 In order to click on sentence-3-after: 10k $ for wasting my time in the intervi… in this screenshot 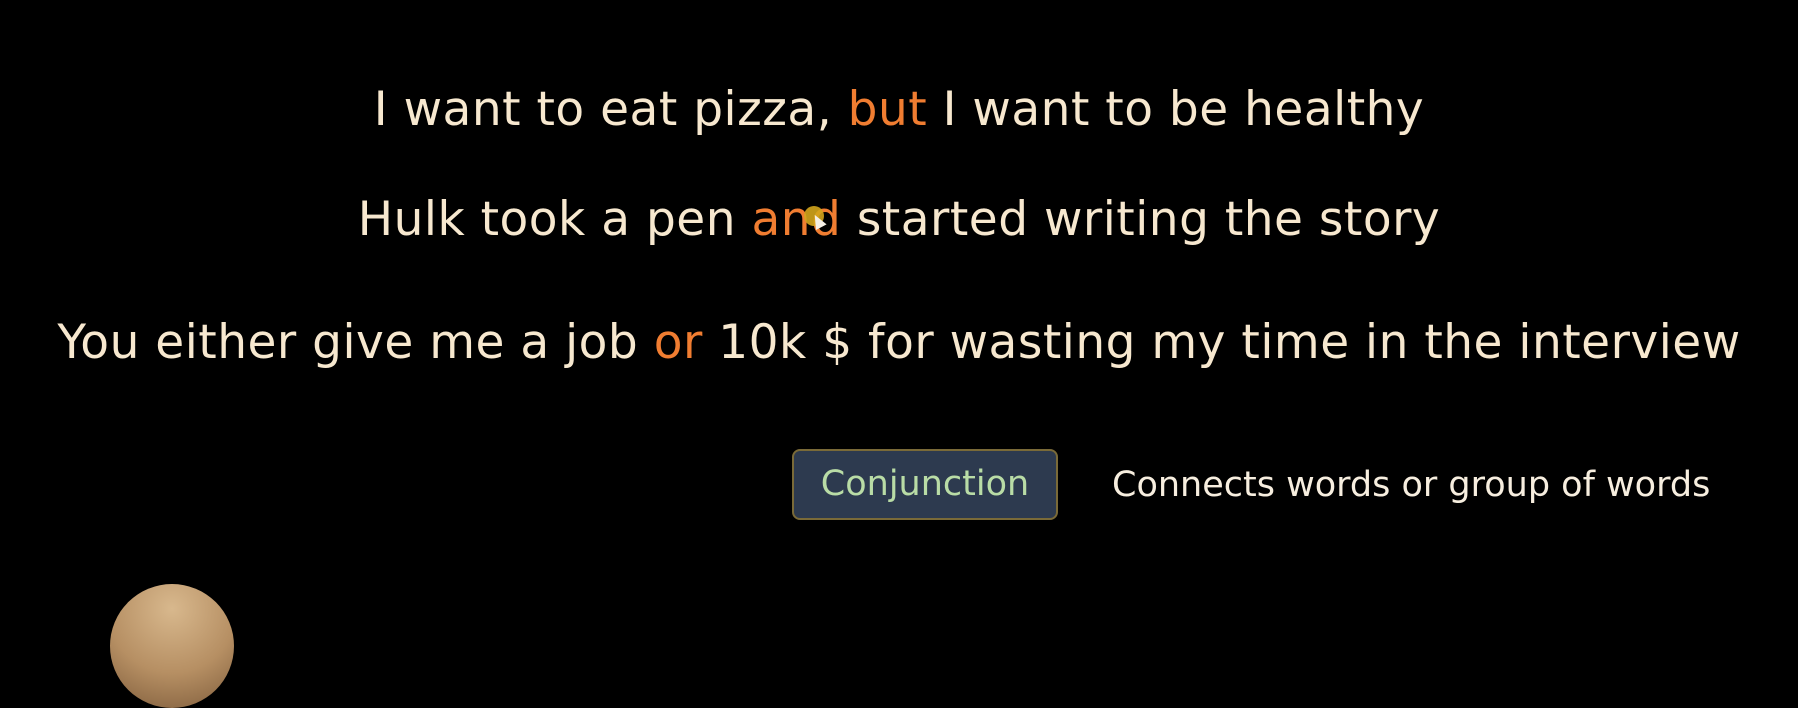, I will do `click(1221, 342)`.